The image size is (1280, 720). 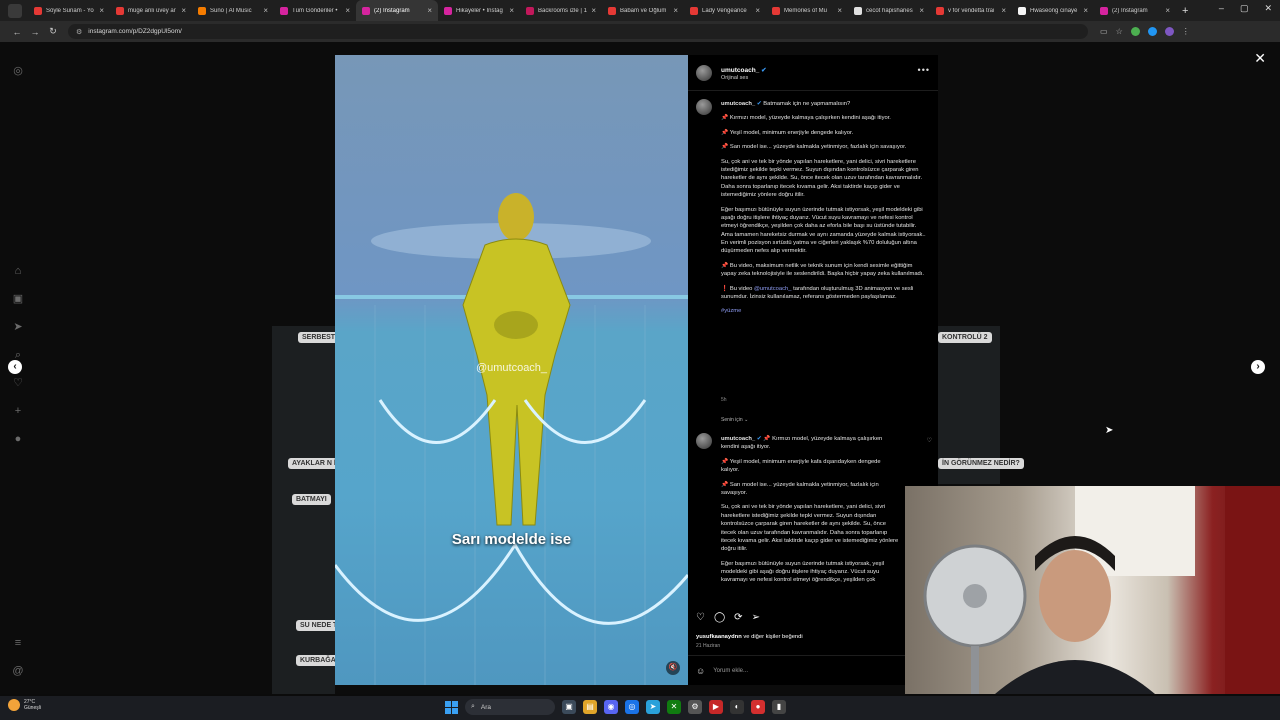 I want to click on video-watermark: @umutcoach_, so click(x=511, y=368).